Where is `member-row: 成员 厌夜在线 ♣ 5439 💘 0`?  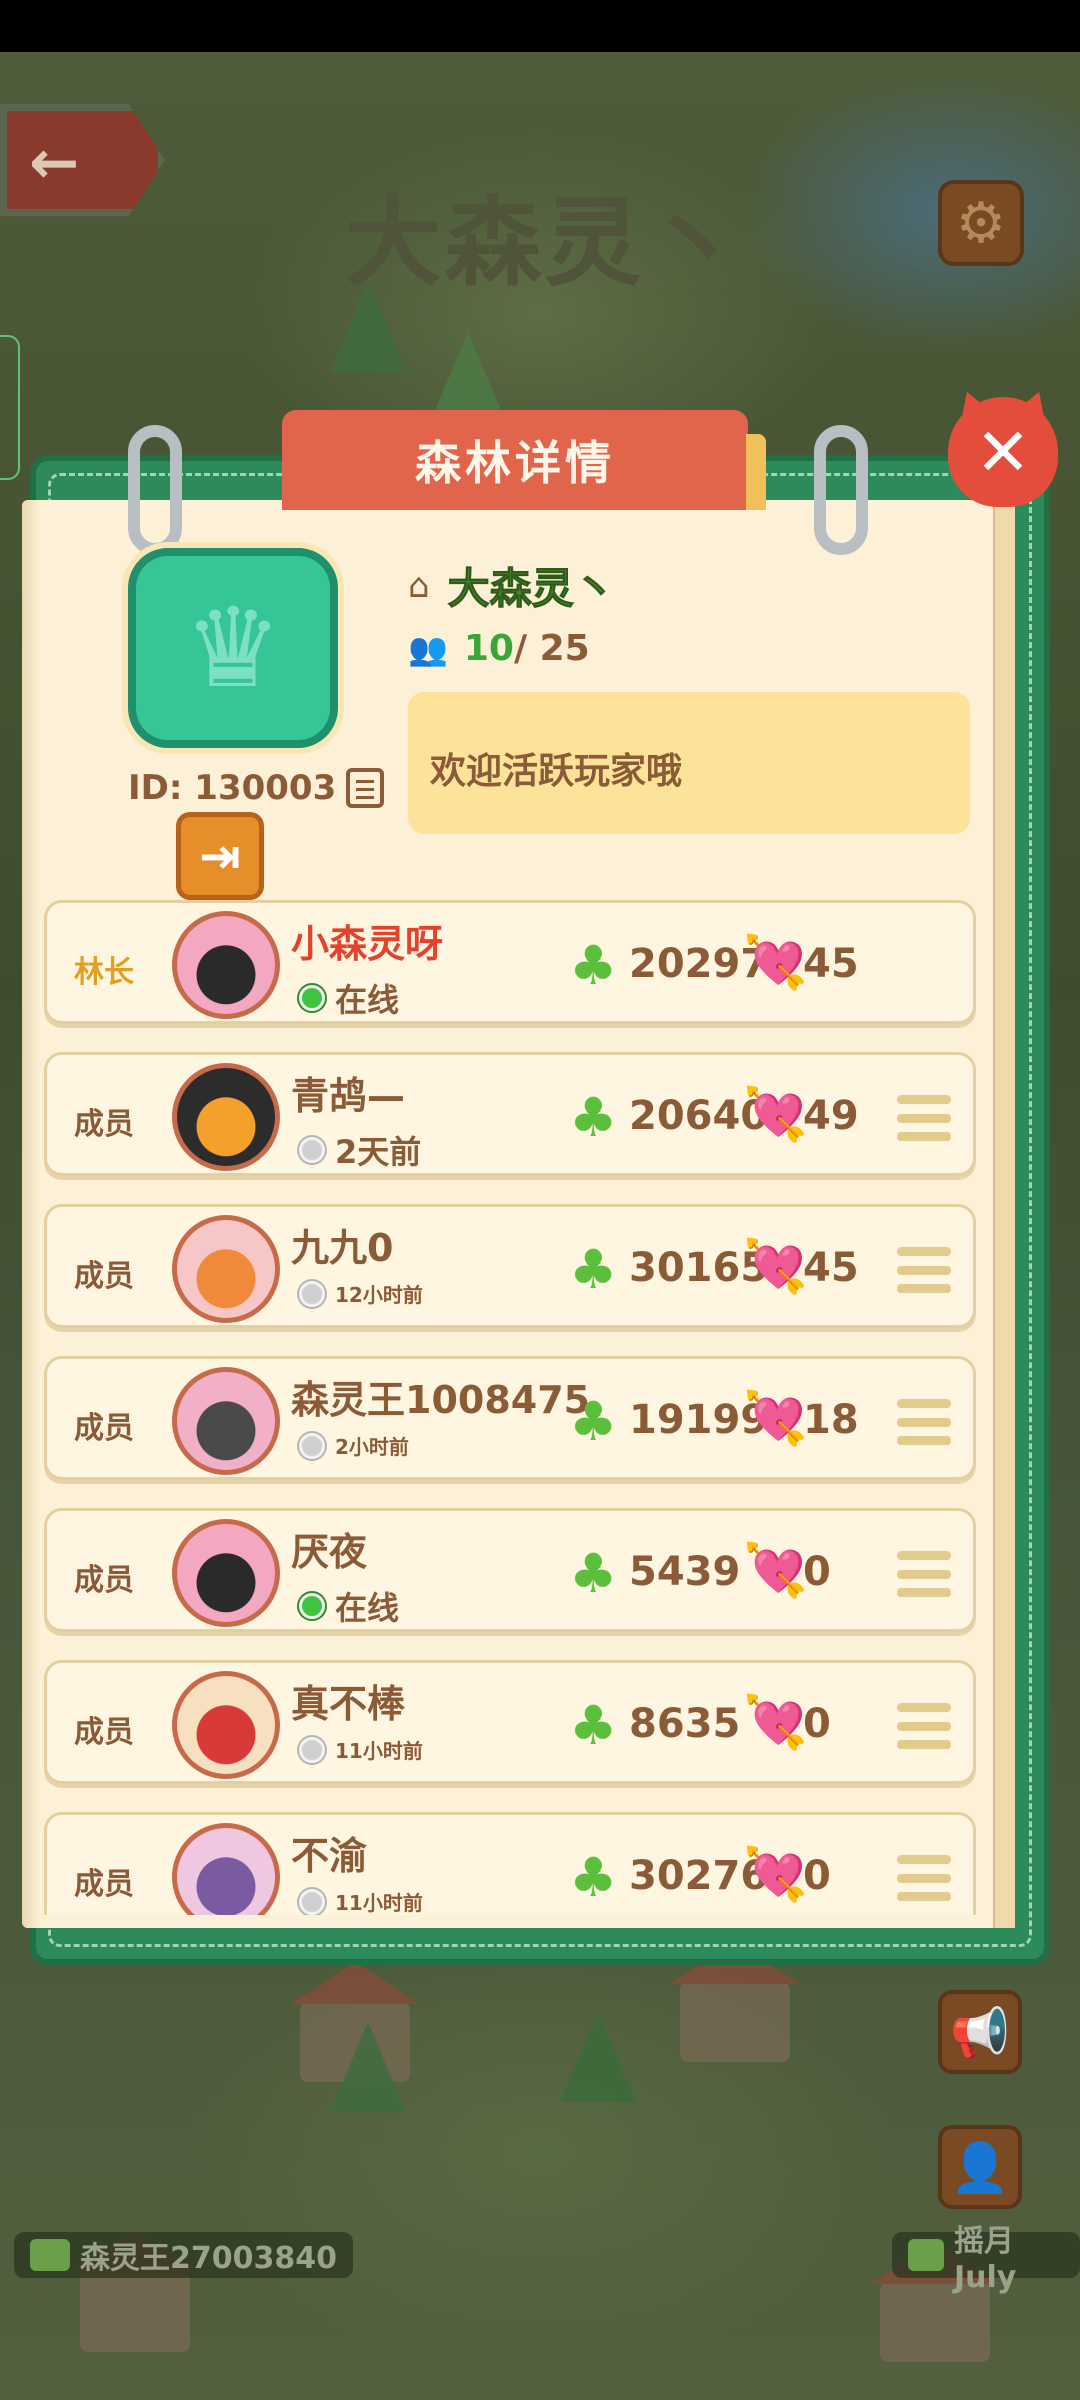 member-row: 成员 厌夜在线 ♣ 5439 💘 0 is located at coordinates (510, 1570).